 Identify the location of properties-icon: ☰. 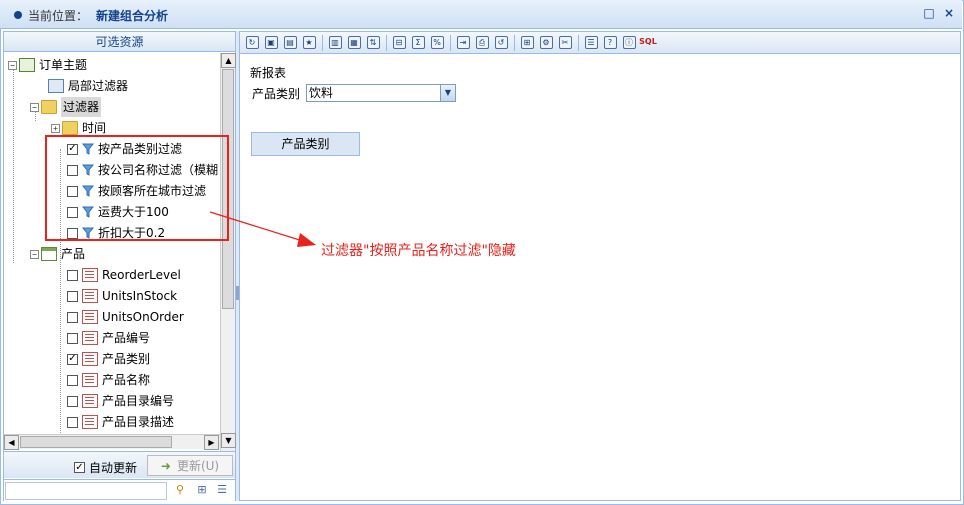
(591, 43).